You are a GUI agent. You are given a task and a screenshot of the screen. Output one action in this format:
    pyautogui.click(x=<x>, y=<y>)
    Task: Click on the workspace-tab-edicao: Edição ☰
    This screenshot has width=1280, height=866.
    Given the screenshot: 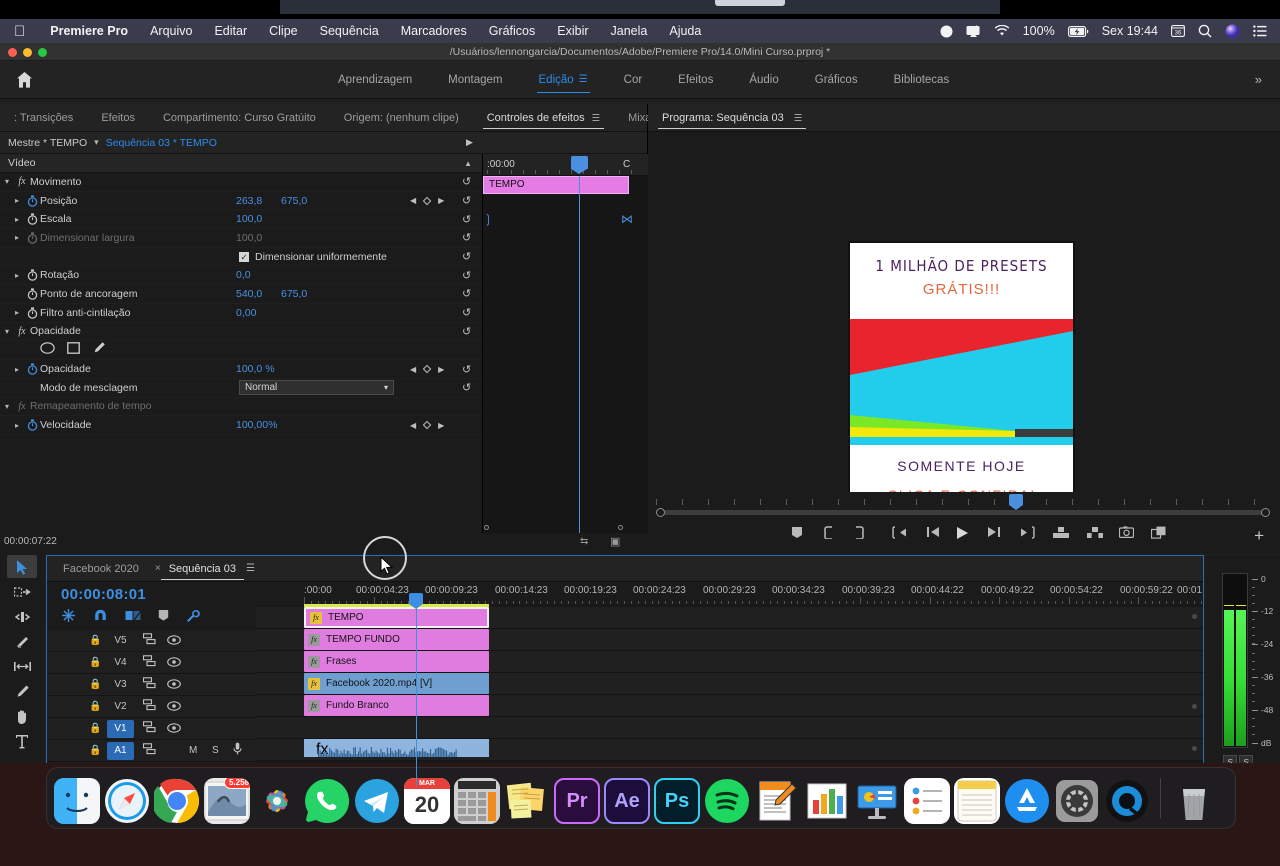 What is the action you would take?
    pyautogui.click(x=563, y=80)
    